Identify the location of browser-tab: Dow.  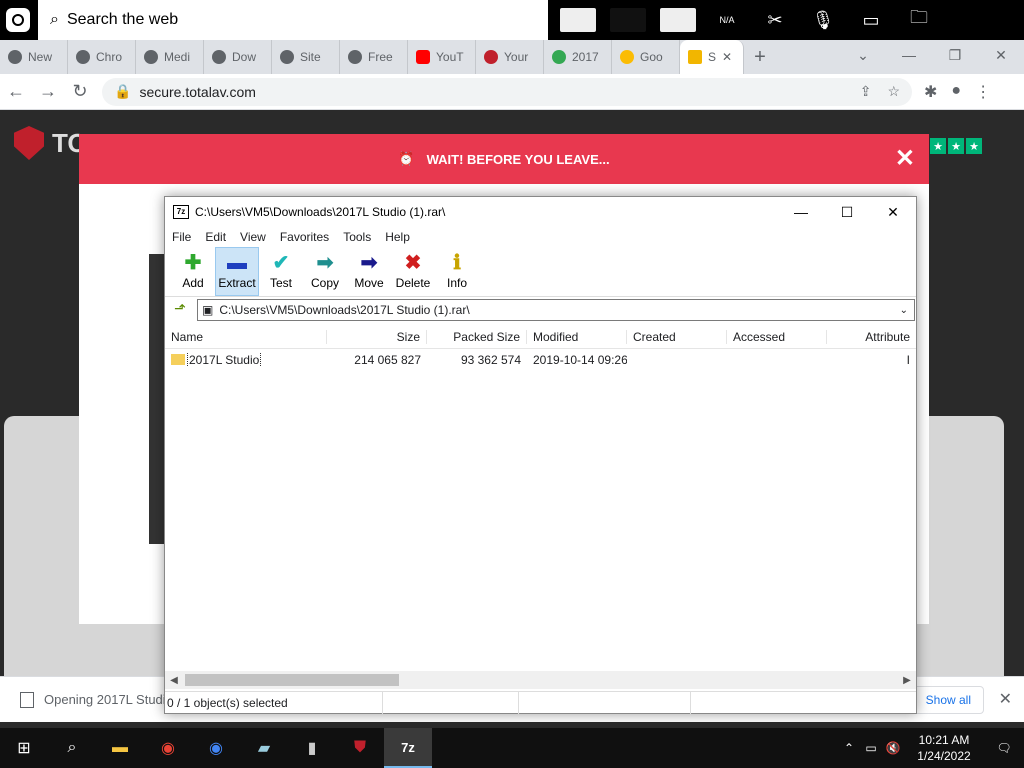
(238, 57).